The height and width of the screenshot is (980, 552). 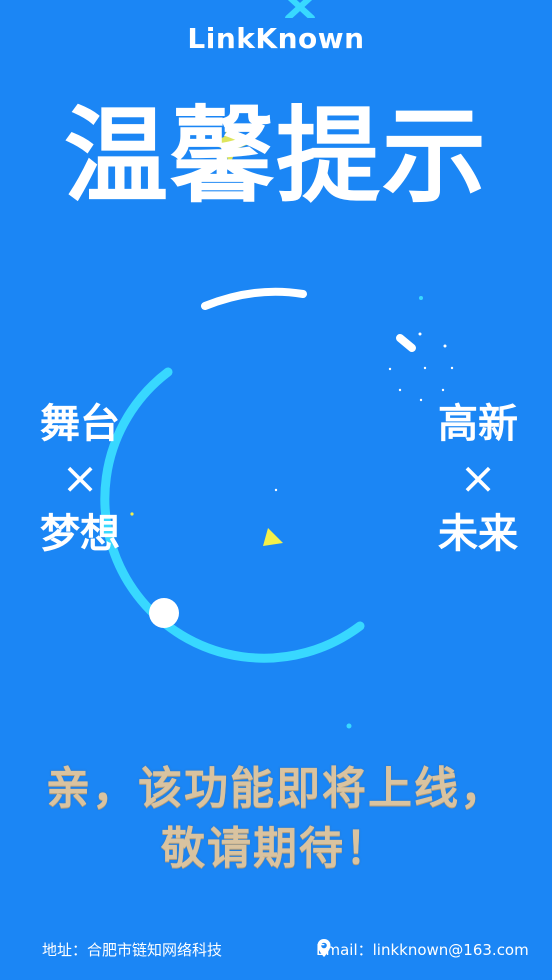 What do you see at coordinates (276, 848) in the screenshot?
I see `coming-soon-message-line2: 敬请期待！` at bounding box center [276, 848].